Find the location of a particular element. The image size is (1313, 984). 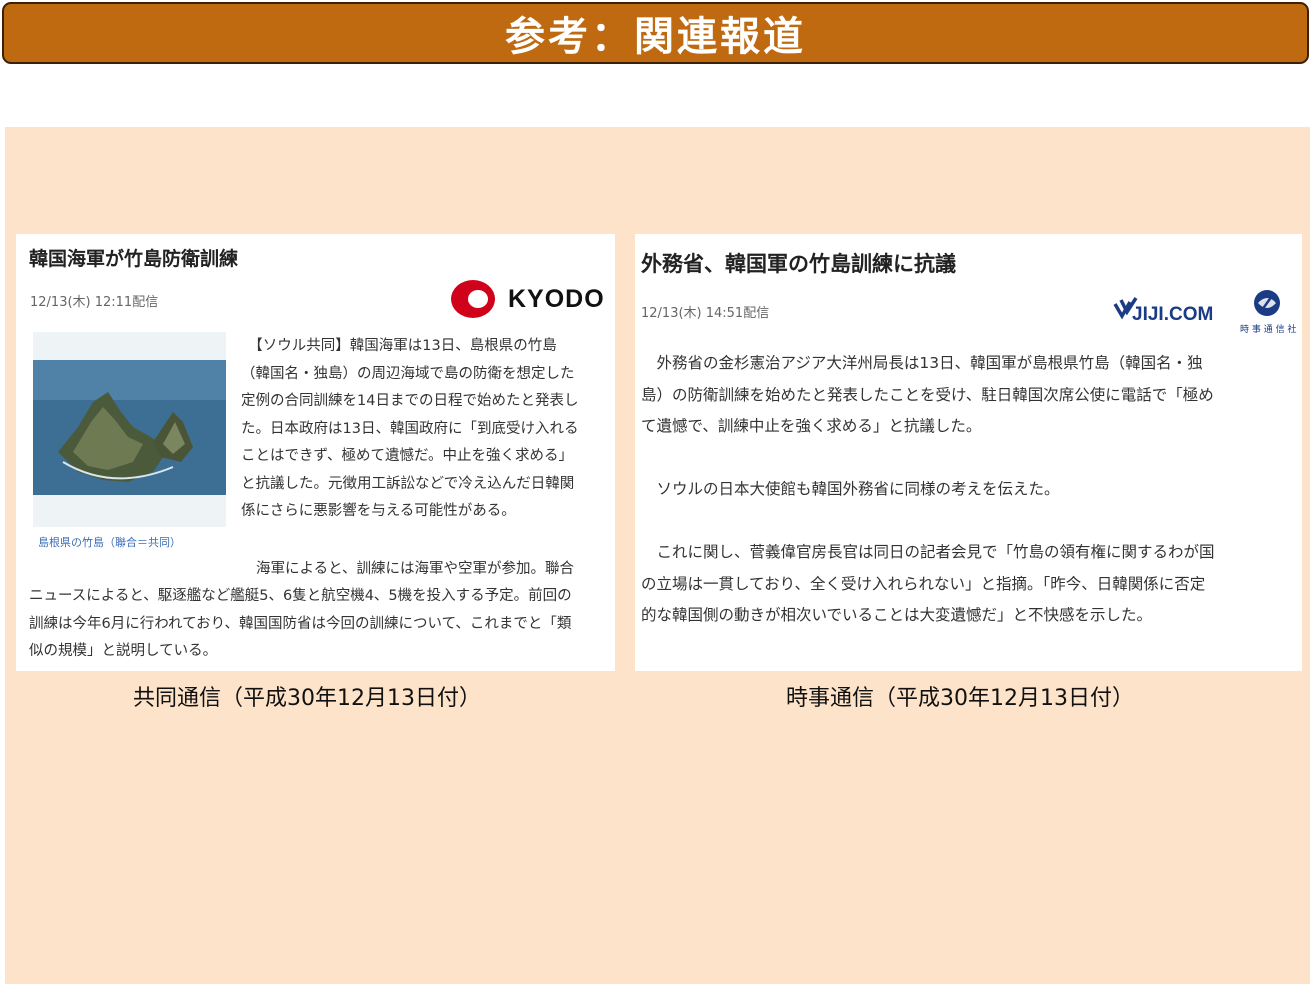

kyodo-body-line: 係にさらに悪影響を与える可能性がある。 is located at coordinates (378, 511).